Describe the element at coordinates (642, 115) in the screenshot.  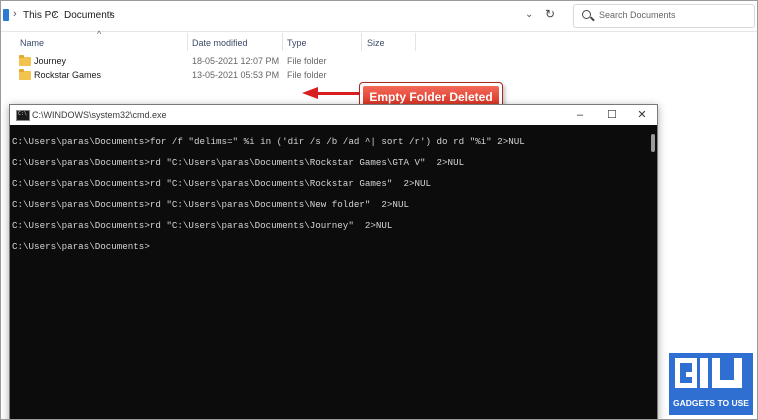
I see `close-button: ✕` at that location.